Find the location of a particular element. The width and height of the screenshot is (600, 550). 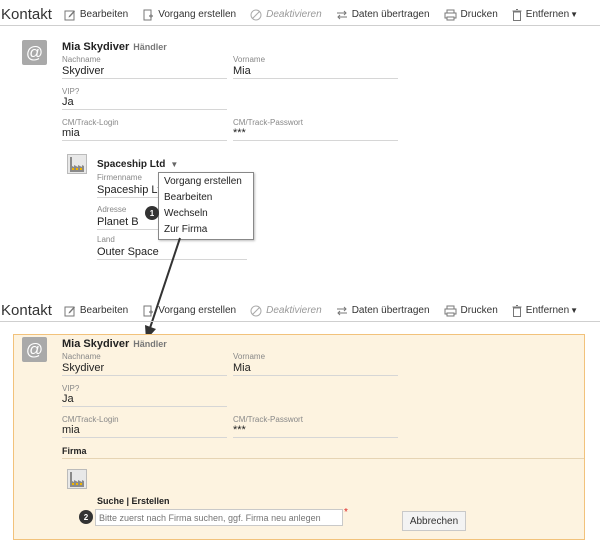

role-badge: Händler is located at coordinates (150, 344).